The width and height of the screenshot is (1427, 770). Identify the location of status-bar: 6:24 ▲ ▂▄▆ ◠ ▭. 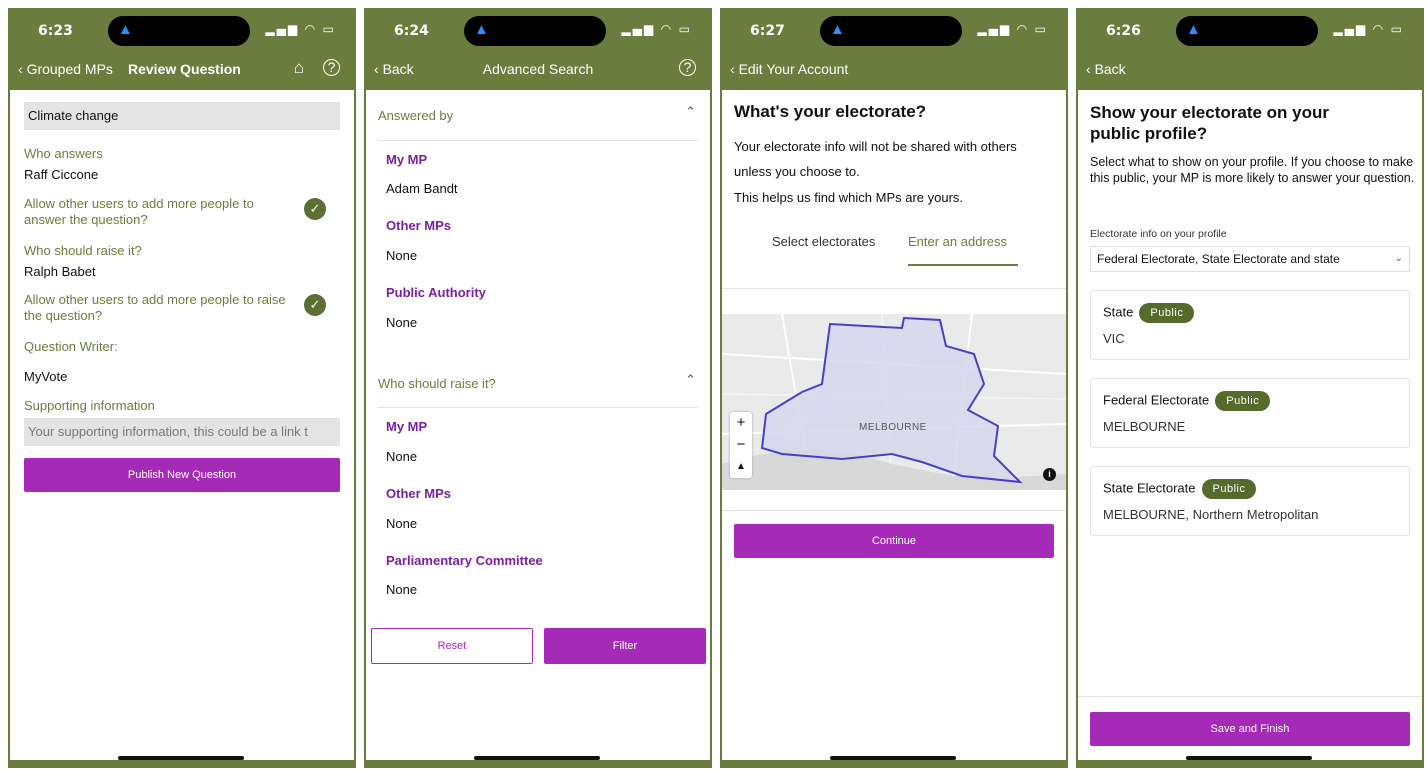
(538, 31).